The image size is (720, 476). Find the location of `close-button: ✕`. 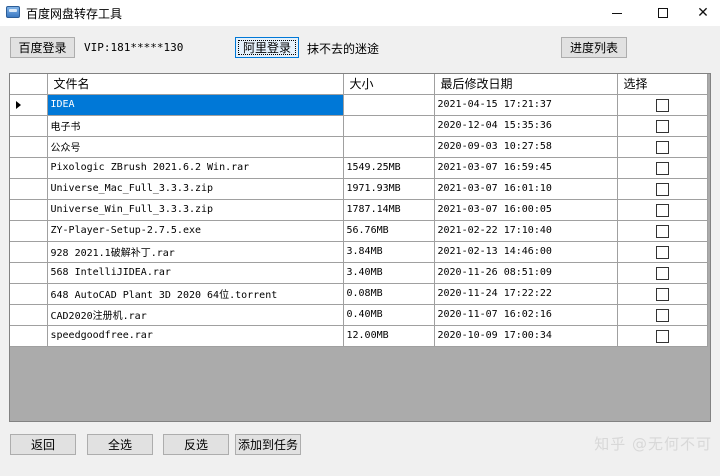

close-button: ✕ is located at coordinates (703, 13).